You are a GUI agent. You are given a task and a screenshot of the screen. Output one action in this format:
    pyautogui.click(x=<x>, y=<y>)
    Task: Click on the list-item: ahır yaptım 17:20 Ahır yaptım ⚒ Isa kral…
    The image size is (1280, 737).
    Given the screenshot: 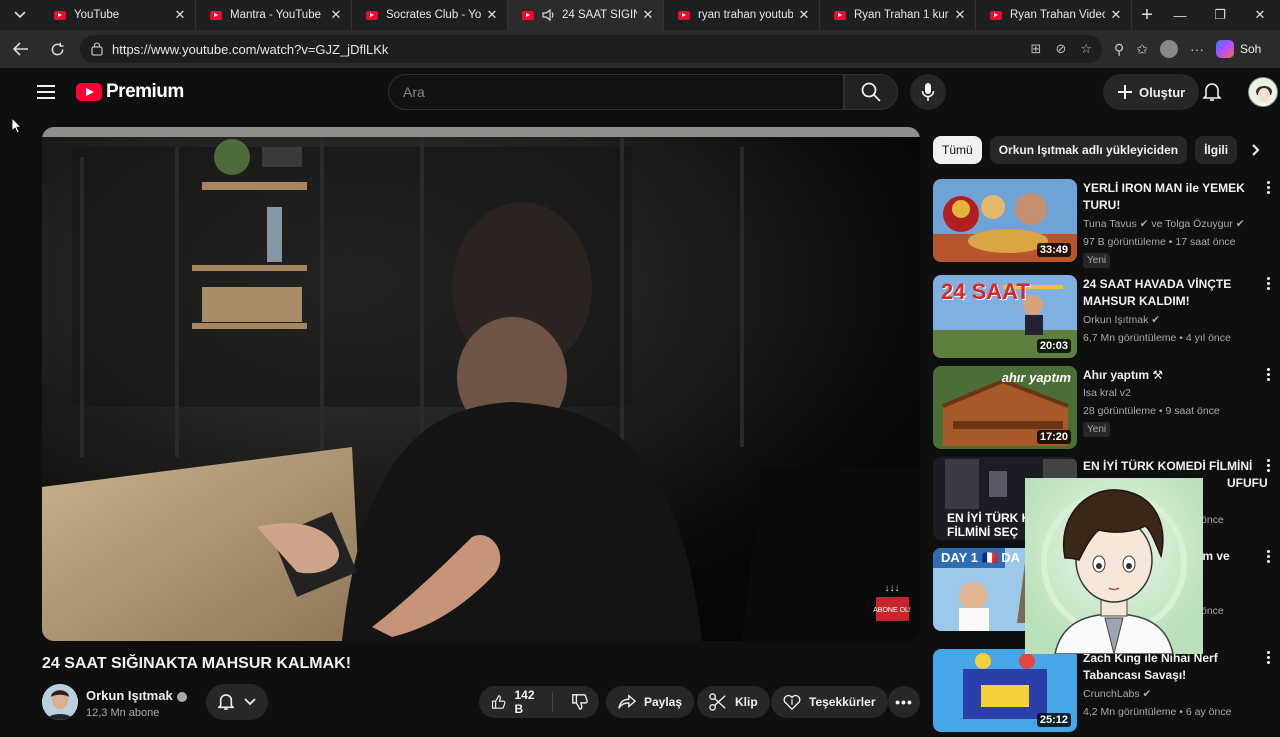 What is the action you would take?
    pyautogui.click(x=1105, y=410)
    